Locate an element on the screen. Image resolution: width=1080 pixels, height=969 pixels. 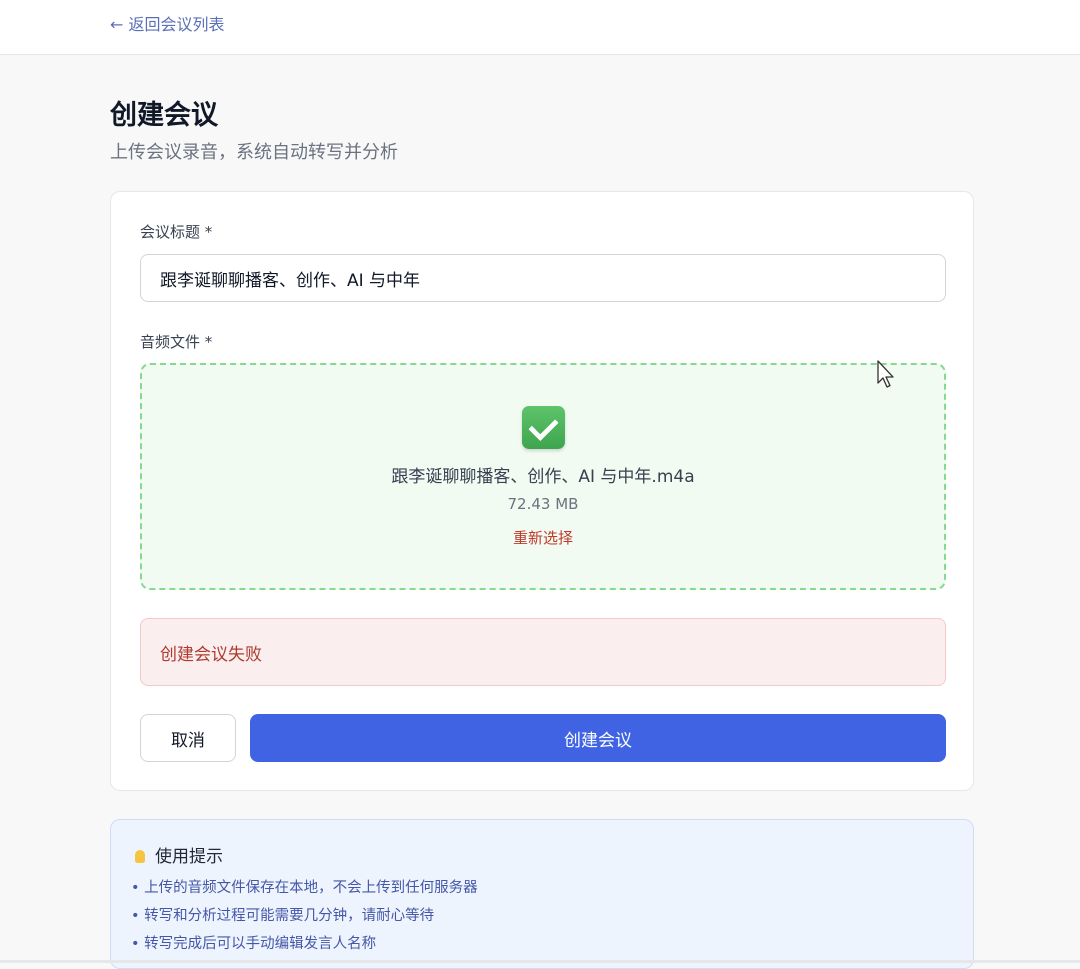
check-mark-icon is located at coordinates (543, 427).